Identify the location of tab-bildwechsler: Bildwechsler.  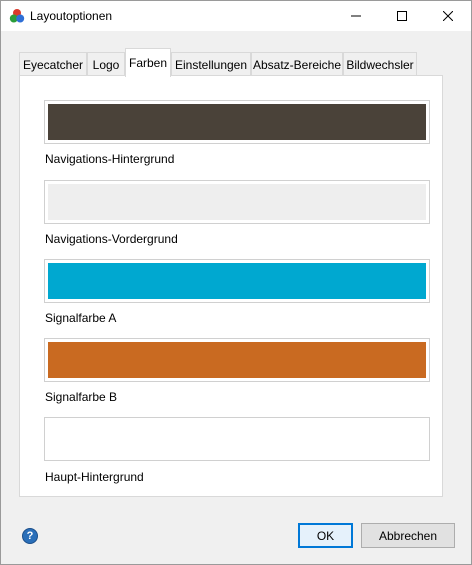
(380, 64).